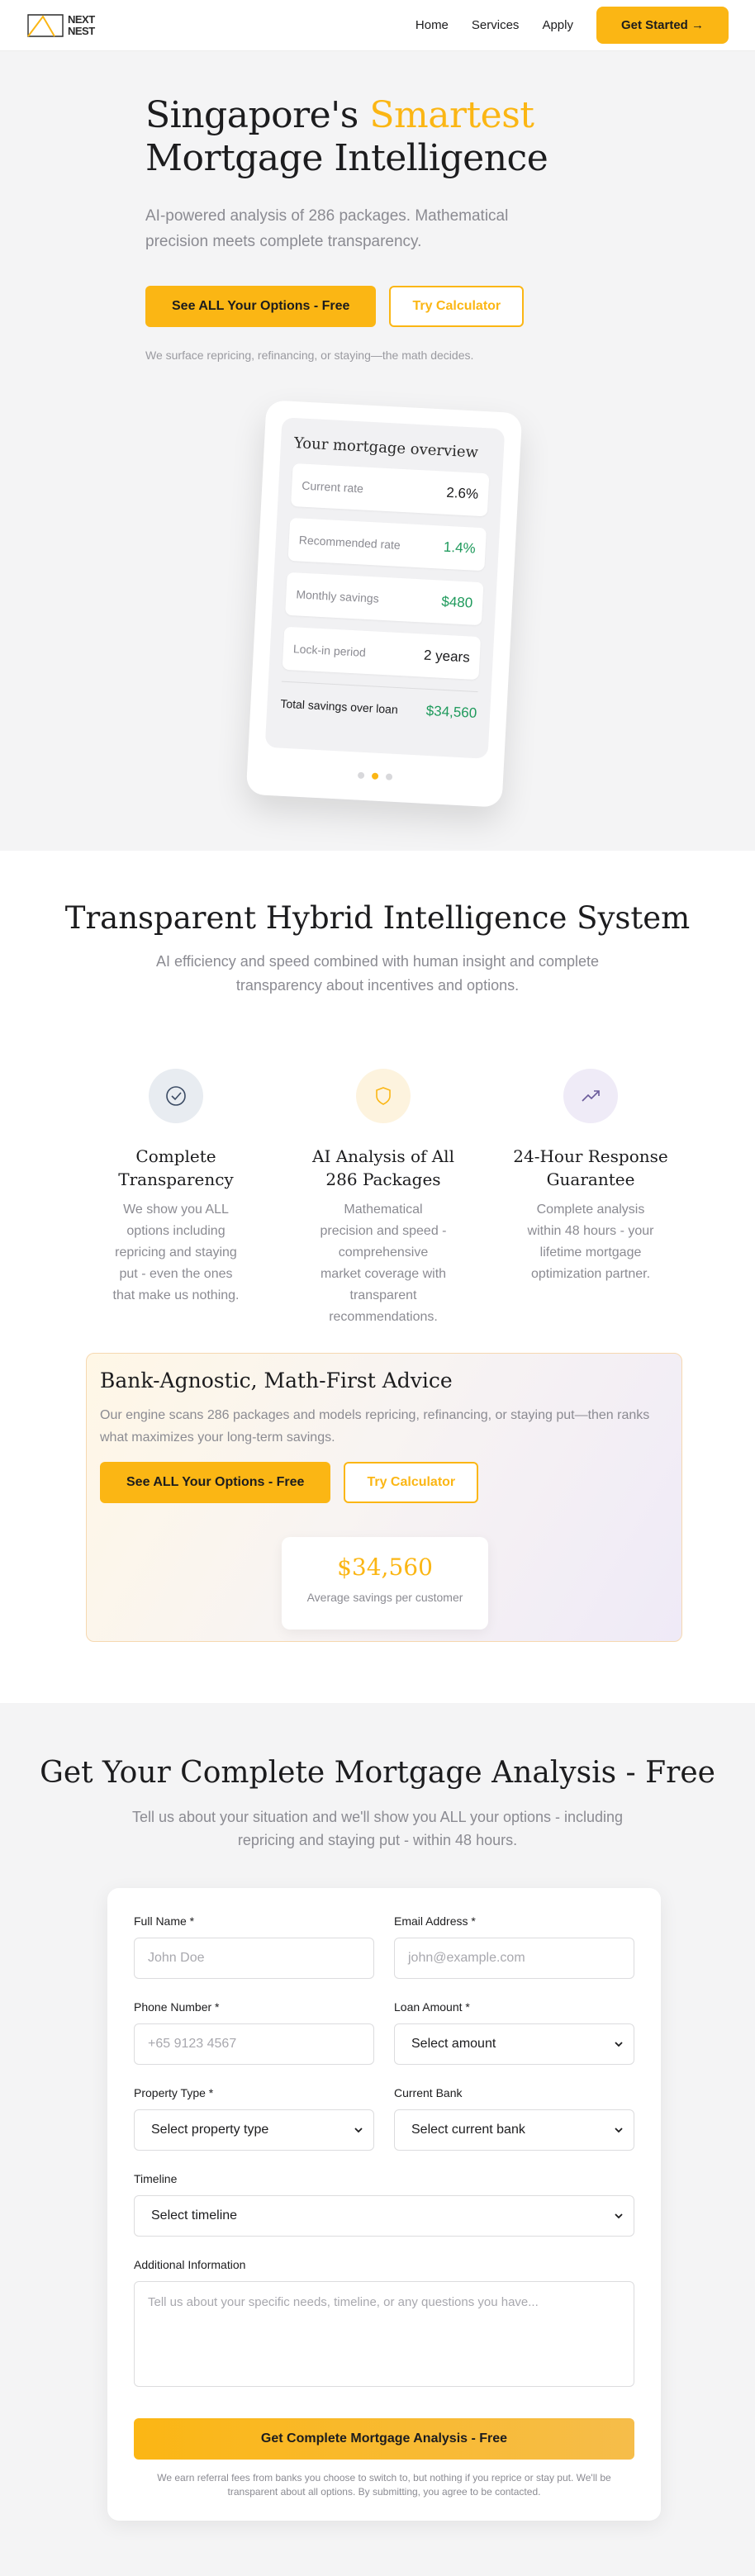  I want to click on loan-amount-select: Select amount, so click(514, 2044).